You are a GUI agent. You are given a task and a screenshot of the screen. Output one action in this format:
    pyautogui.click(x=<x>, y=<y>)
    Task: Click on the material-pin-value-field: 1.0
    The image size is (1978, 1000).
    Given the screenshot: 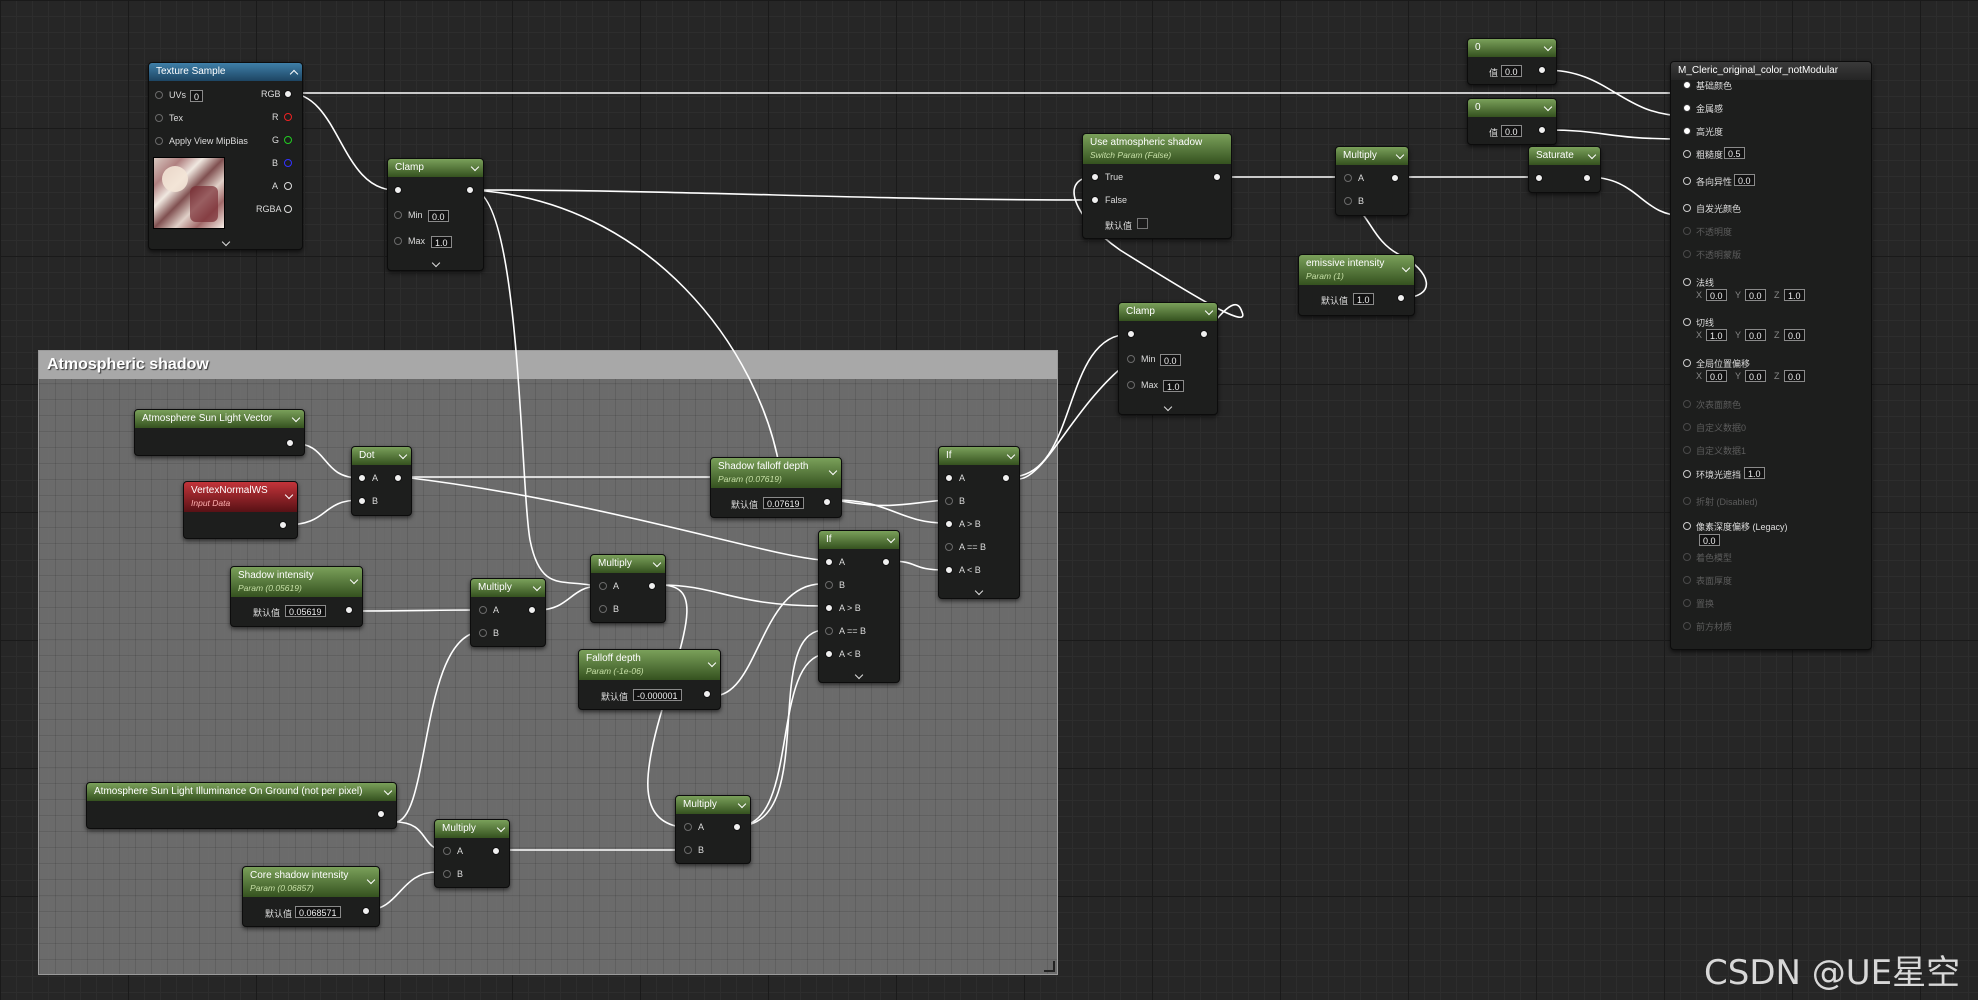 What is the action you would take?
    pyautogui.click(x=1754, y=473)
    